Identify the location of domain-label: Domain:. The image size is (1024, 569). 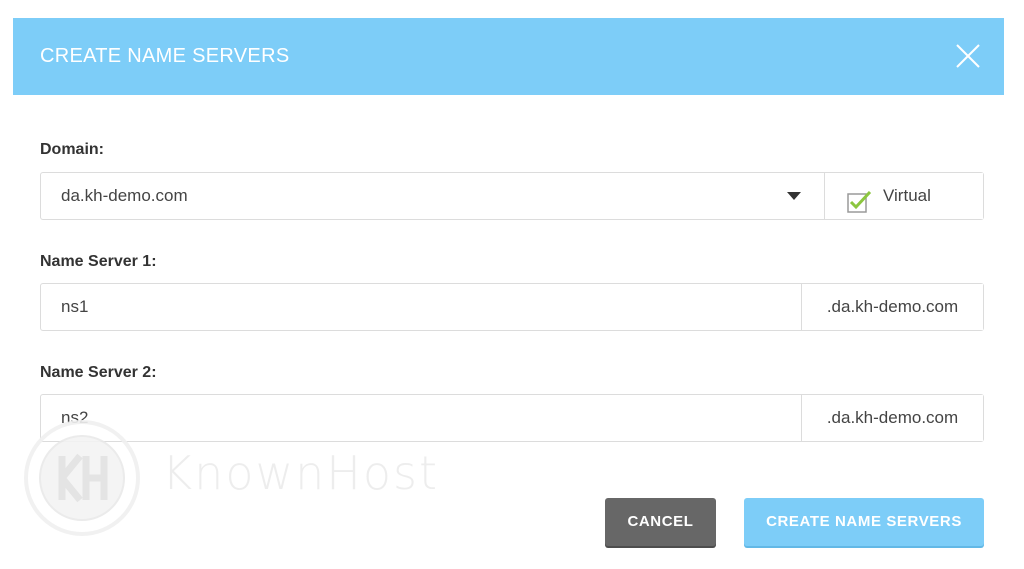
(72, 149).